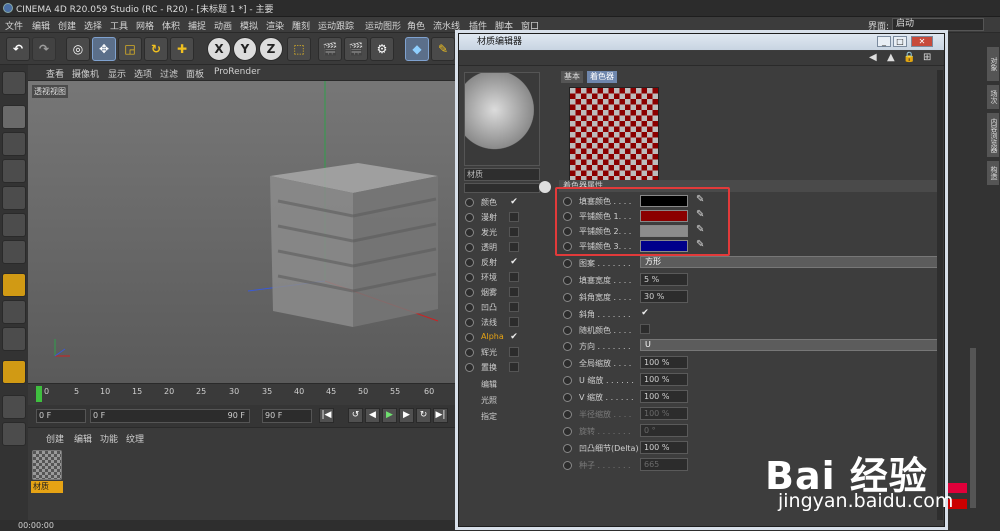  What do you see at coordinates (440, 415) in the screenshot?
I see `goto-end-button: ▶|` at bounding box center [440, 415].